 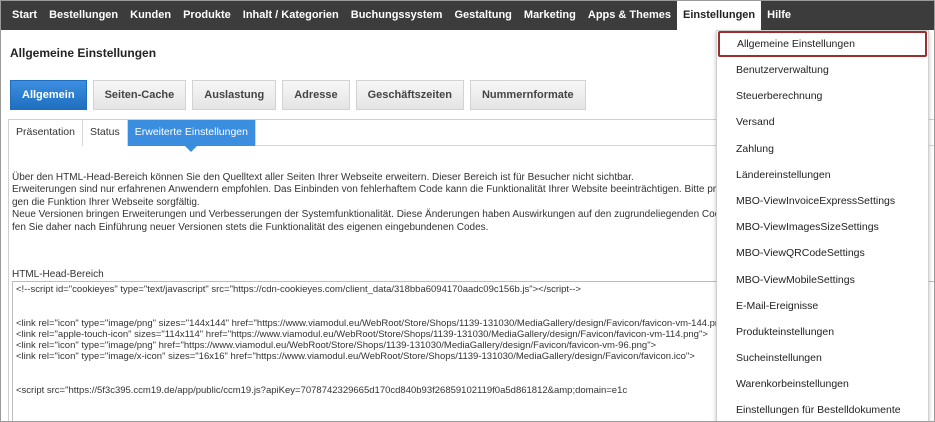 I want to click on nav-item-buchungssystem: Buchungssystem, so click(x=397, y=15).